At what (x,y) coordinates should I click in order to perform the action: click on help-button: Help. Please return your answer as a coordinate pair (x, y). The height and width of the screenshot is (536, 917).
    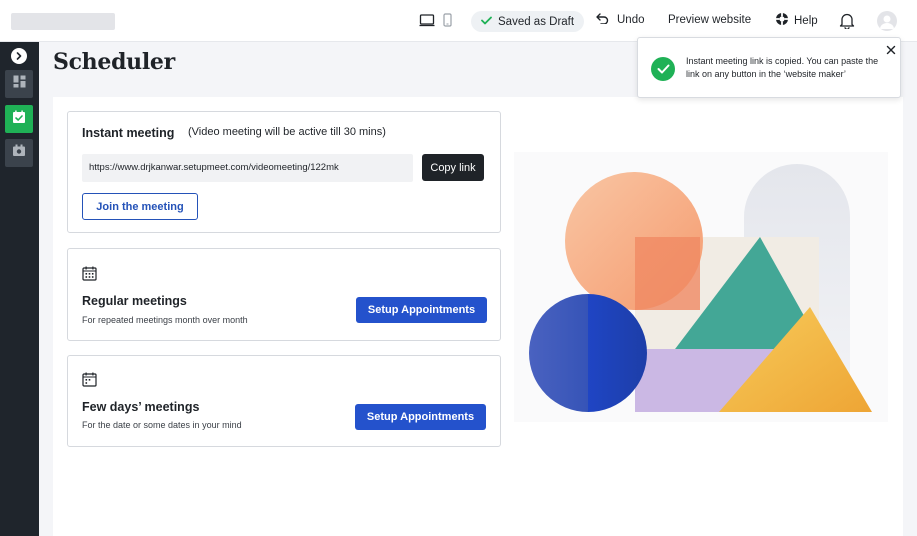
    Looking at the image, I should click on (796, 20).